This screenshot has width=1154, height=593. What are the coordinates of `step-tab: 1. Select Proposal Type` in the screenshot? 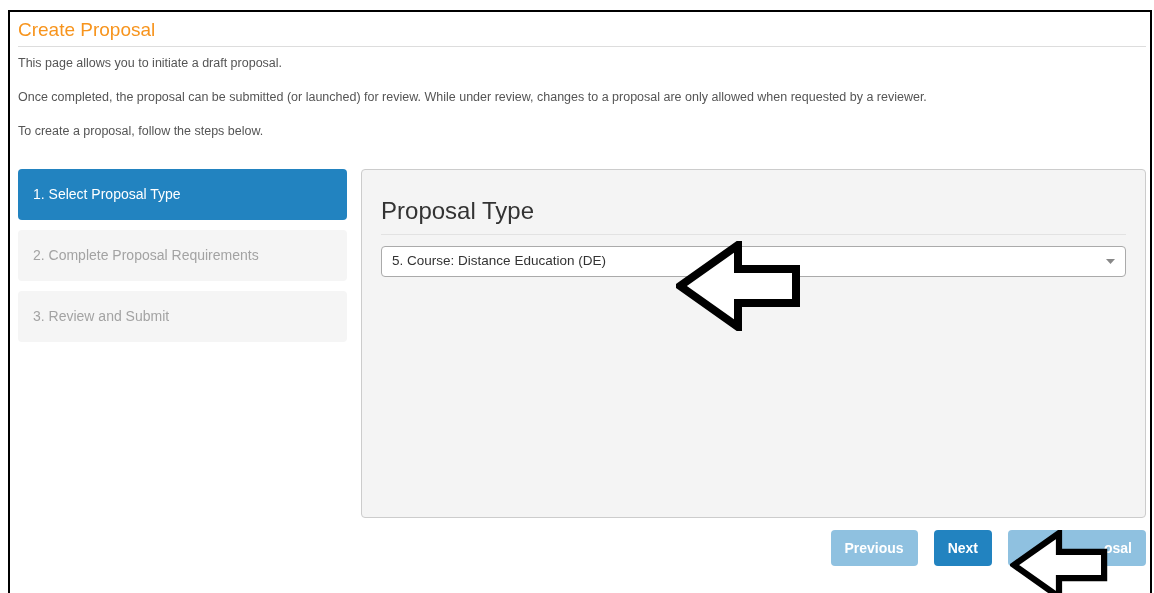 It's located at (183, 194).